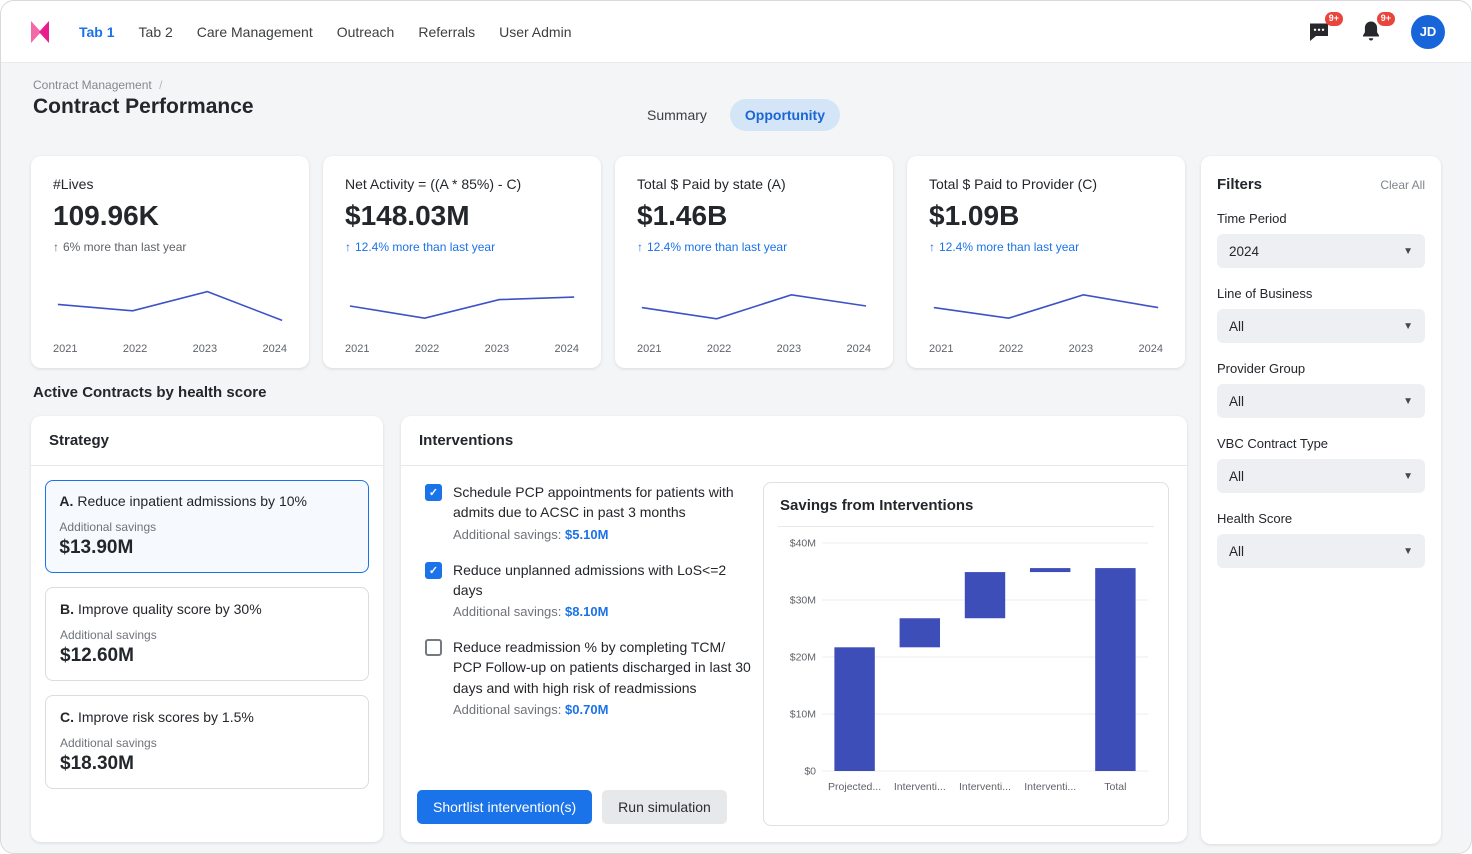 Image resolution: width=1472 pixels, height=854 pixels. I want to click on run-simulation-button: Run simulation, so click(664, 807).